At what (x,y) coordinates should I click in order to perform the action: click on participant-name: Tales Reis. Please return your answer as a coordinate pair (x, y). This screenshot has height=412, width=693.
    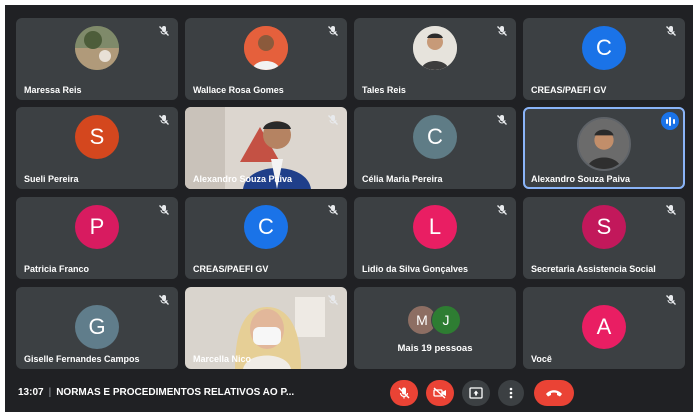
    Looking at the image, I should click on (384, 90).